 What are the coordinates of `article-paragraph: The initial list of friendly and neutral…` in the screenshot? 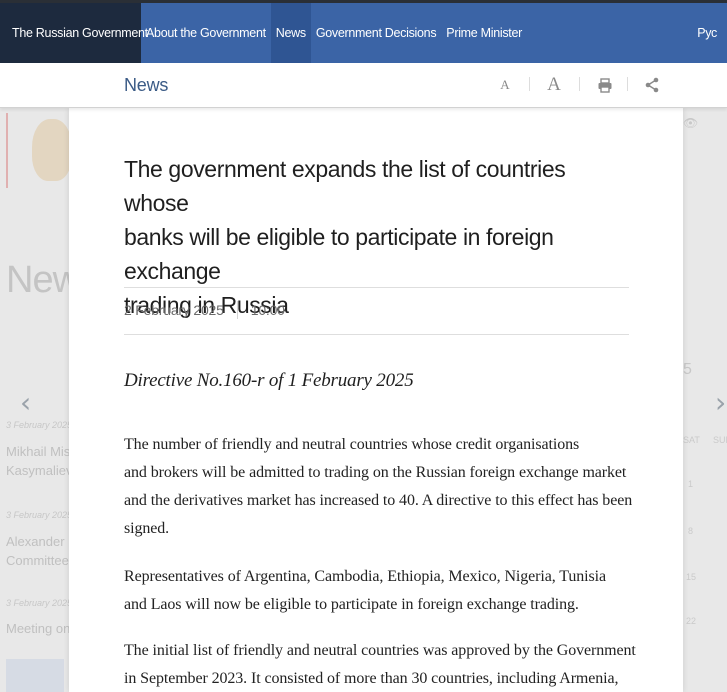 It's located at (380, 664).